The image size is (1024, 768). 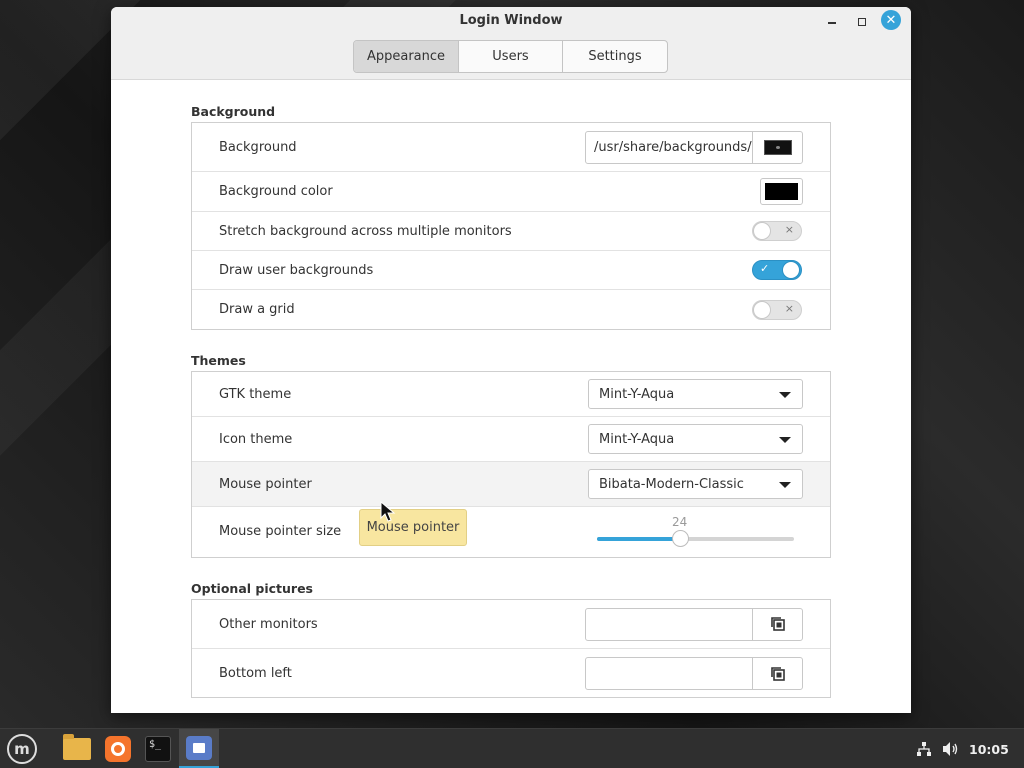 What do you see at coordinates (511, 309) in the screenshot?
I see `row-draw-grid: Draw a grid ×` at bounding box center [511, 309].